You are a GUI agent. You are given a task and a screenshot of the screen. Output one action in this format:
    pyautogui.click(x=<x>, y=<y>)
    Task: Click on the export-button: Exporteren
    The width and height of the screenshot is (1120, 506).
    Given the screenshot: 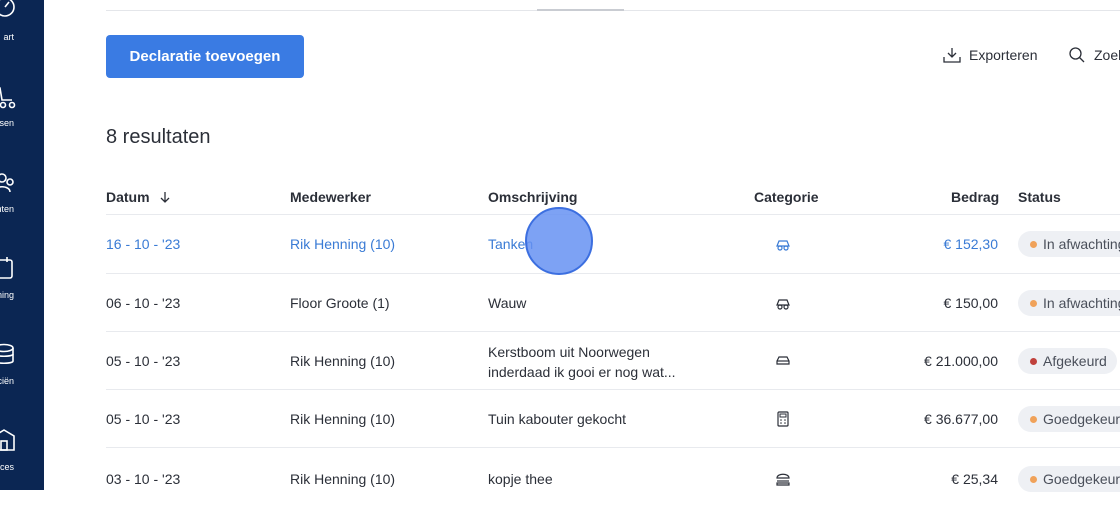 What is the action you would take?
    pyautogui.click(x=990, y=55)
    